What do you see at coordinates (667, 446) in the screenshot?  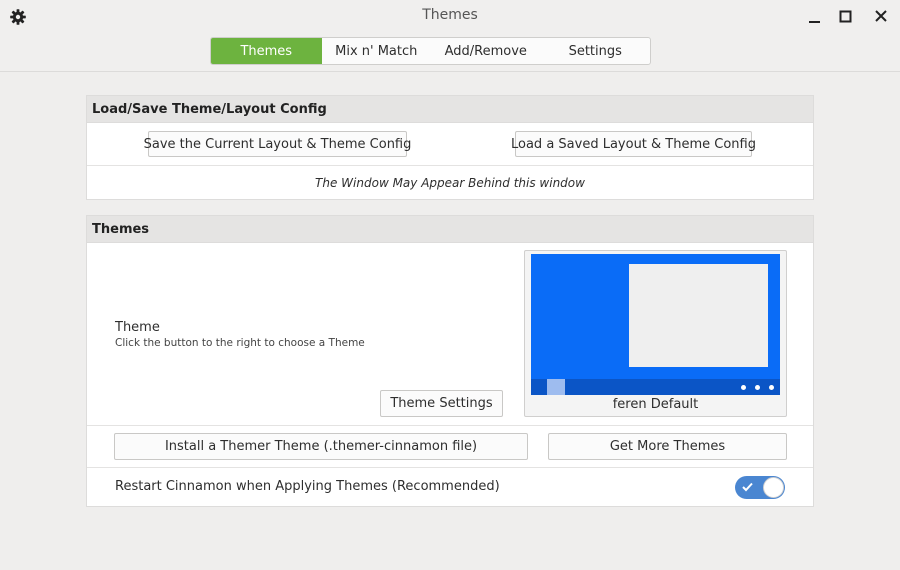 I see `get-more-themes-button: Get More Themes` at bounding box center [667, 446].